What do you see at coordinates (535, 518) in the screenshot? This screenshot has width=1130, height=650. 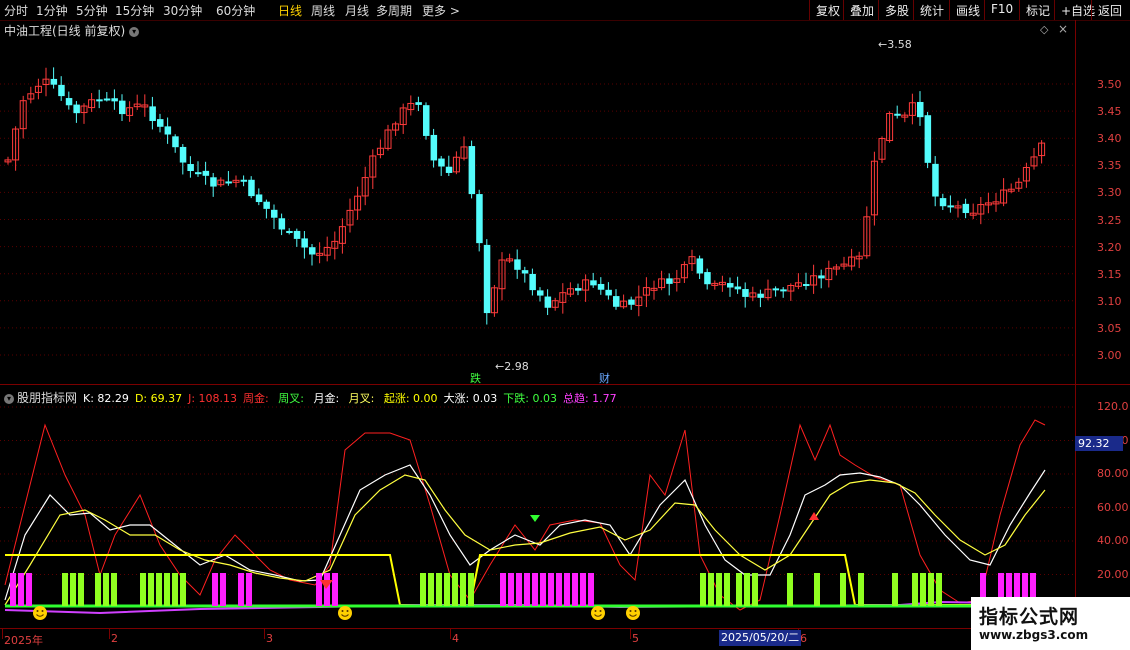 I see `sell-arrow-icon` at bounding box center [535, 518].